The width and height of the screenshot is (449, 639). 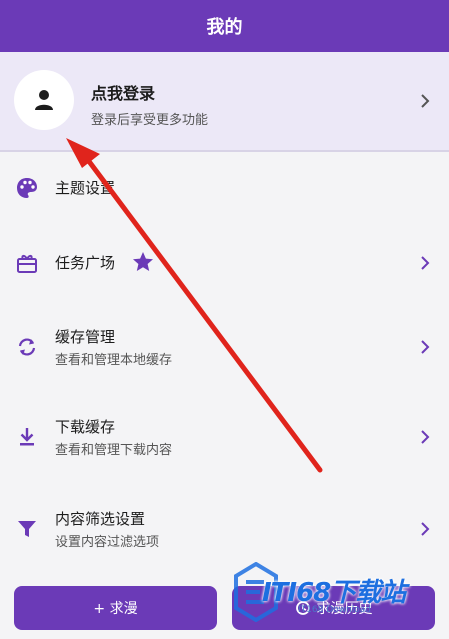 I want to click on page-title: 我的, so click(x=224, y=27).